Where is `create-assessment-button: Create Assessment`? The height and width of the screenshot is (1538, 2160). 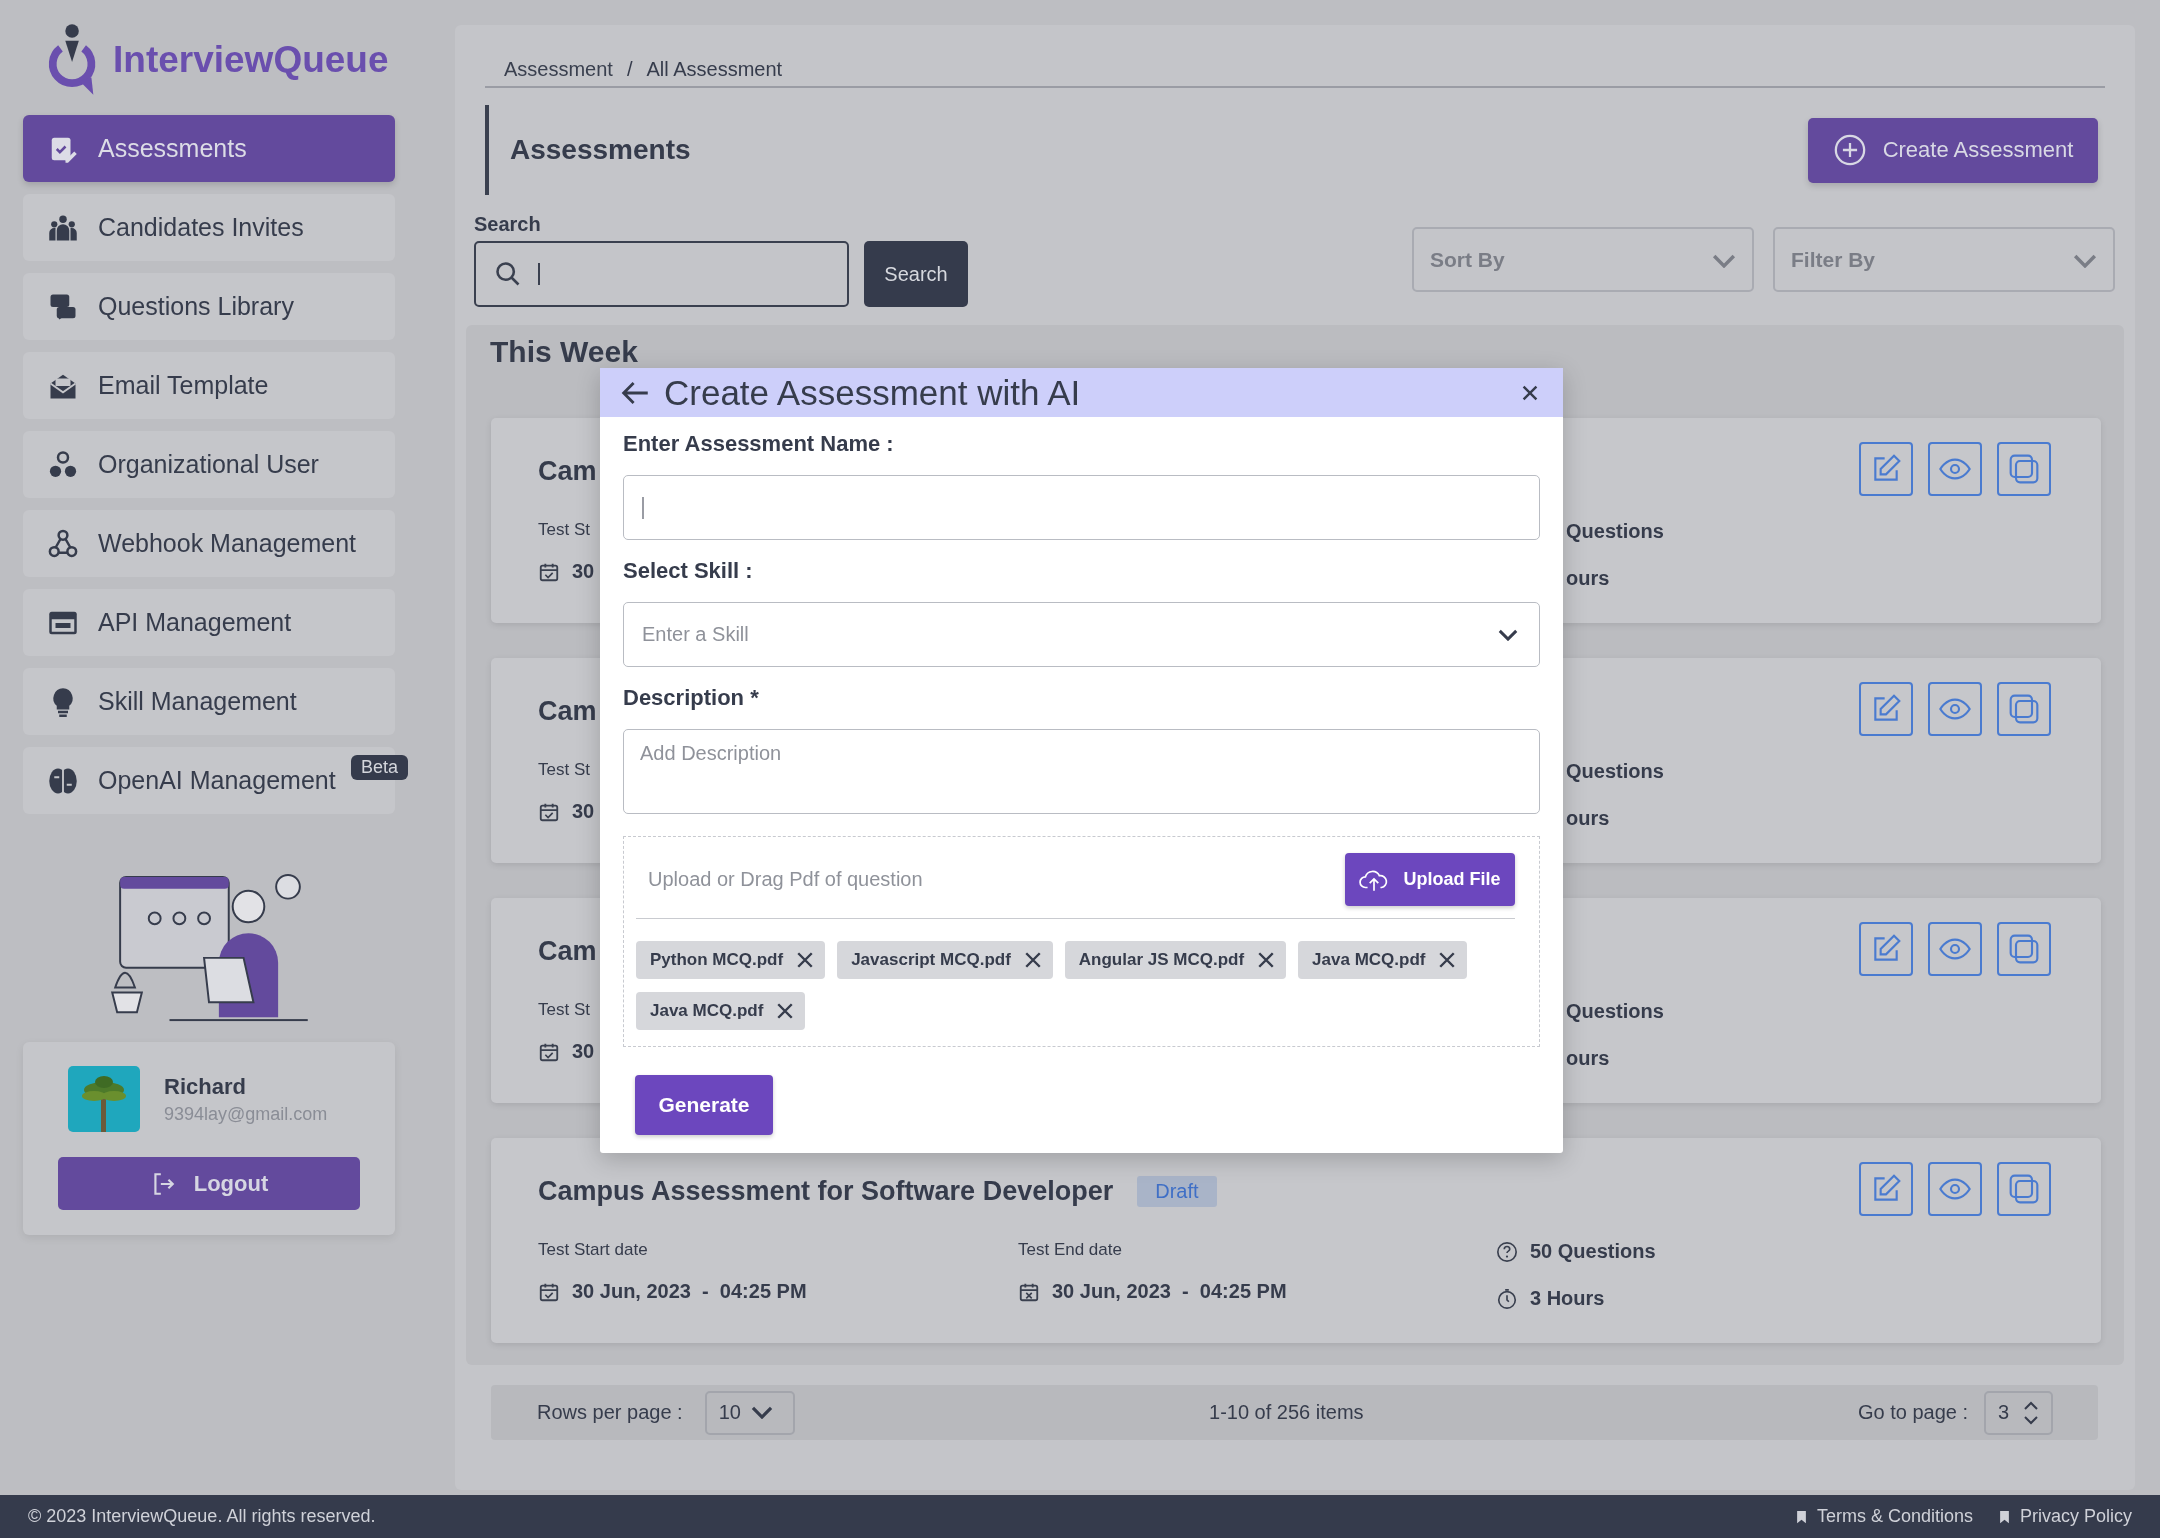 create-assessment-button: Create Assessment is located at coordinates (1953, 150).